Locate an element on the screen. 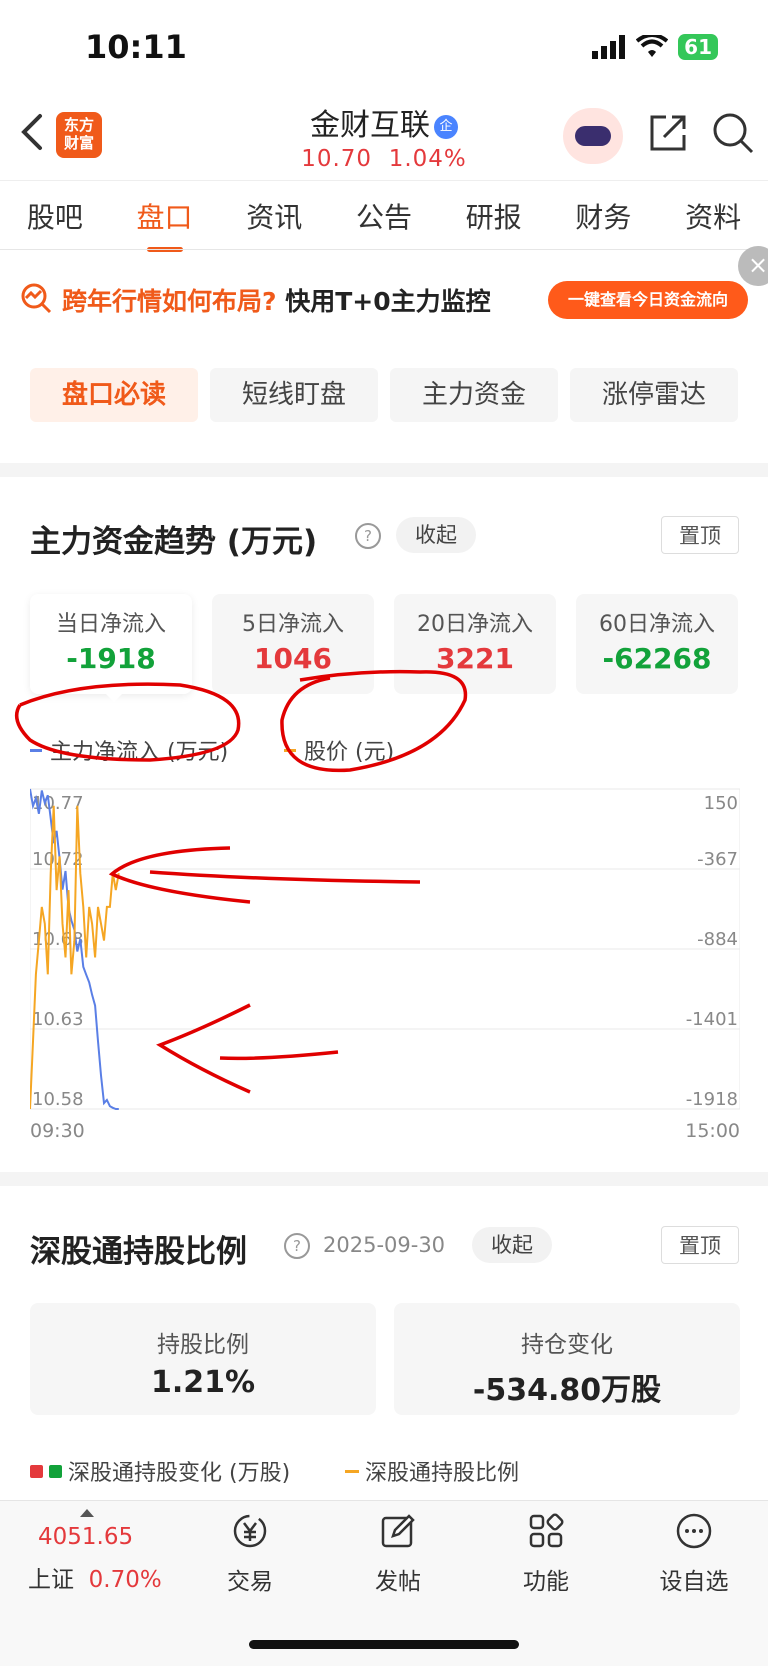 The width and height of the screenshot is (768, 1666). hold-change-card: 持仓变化 -534.80万股 is located at coordinates (567, 1359).